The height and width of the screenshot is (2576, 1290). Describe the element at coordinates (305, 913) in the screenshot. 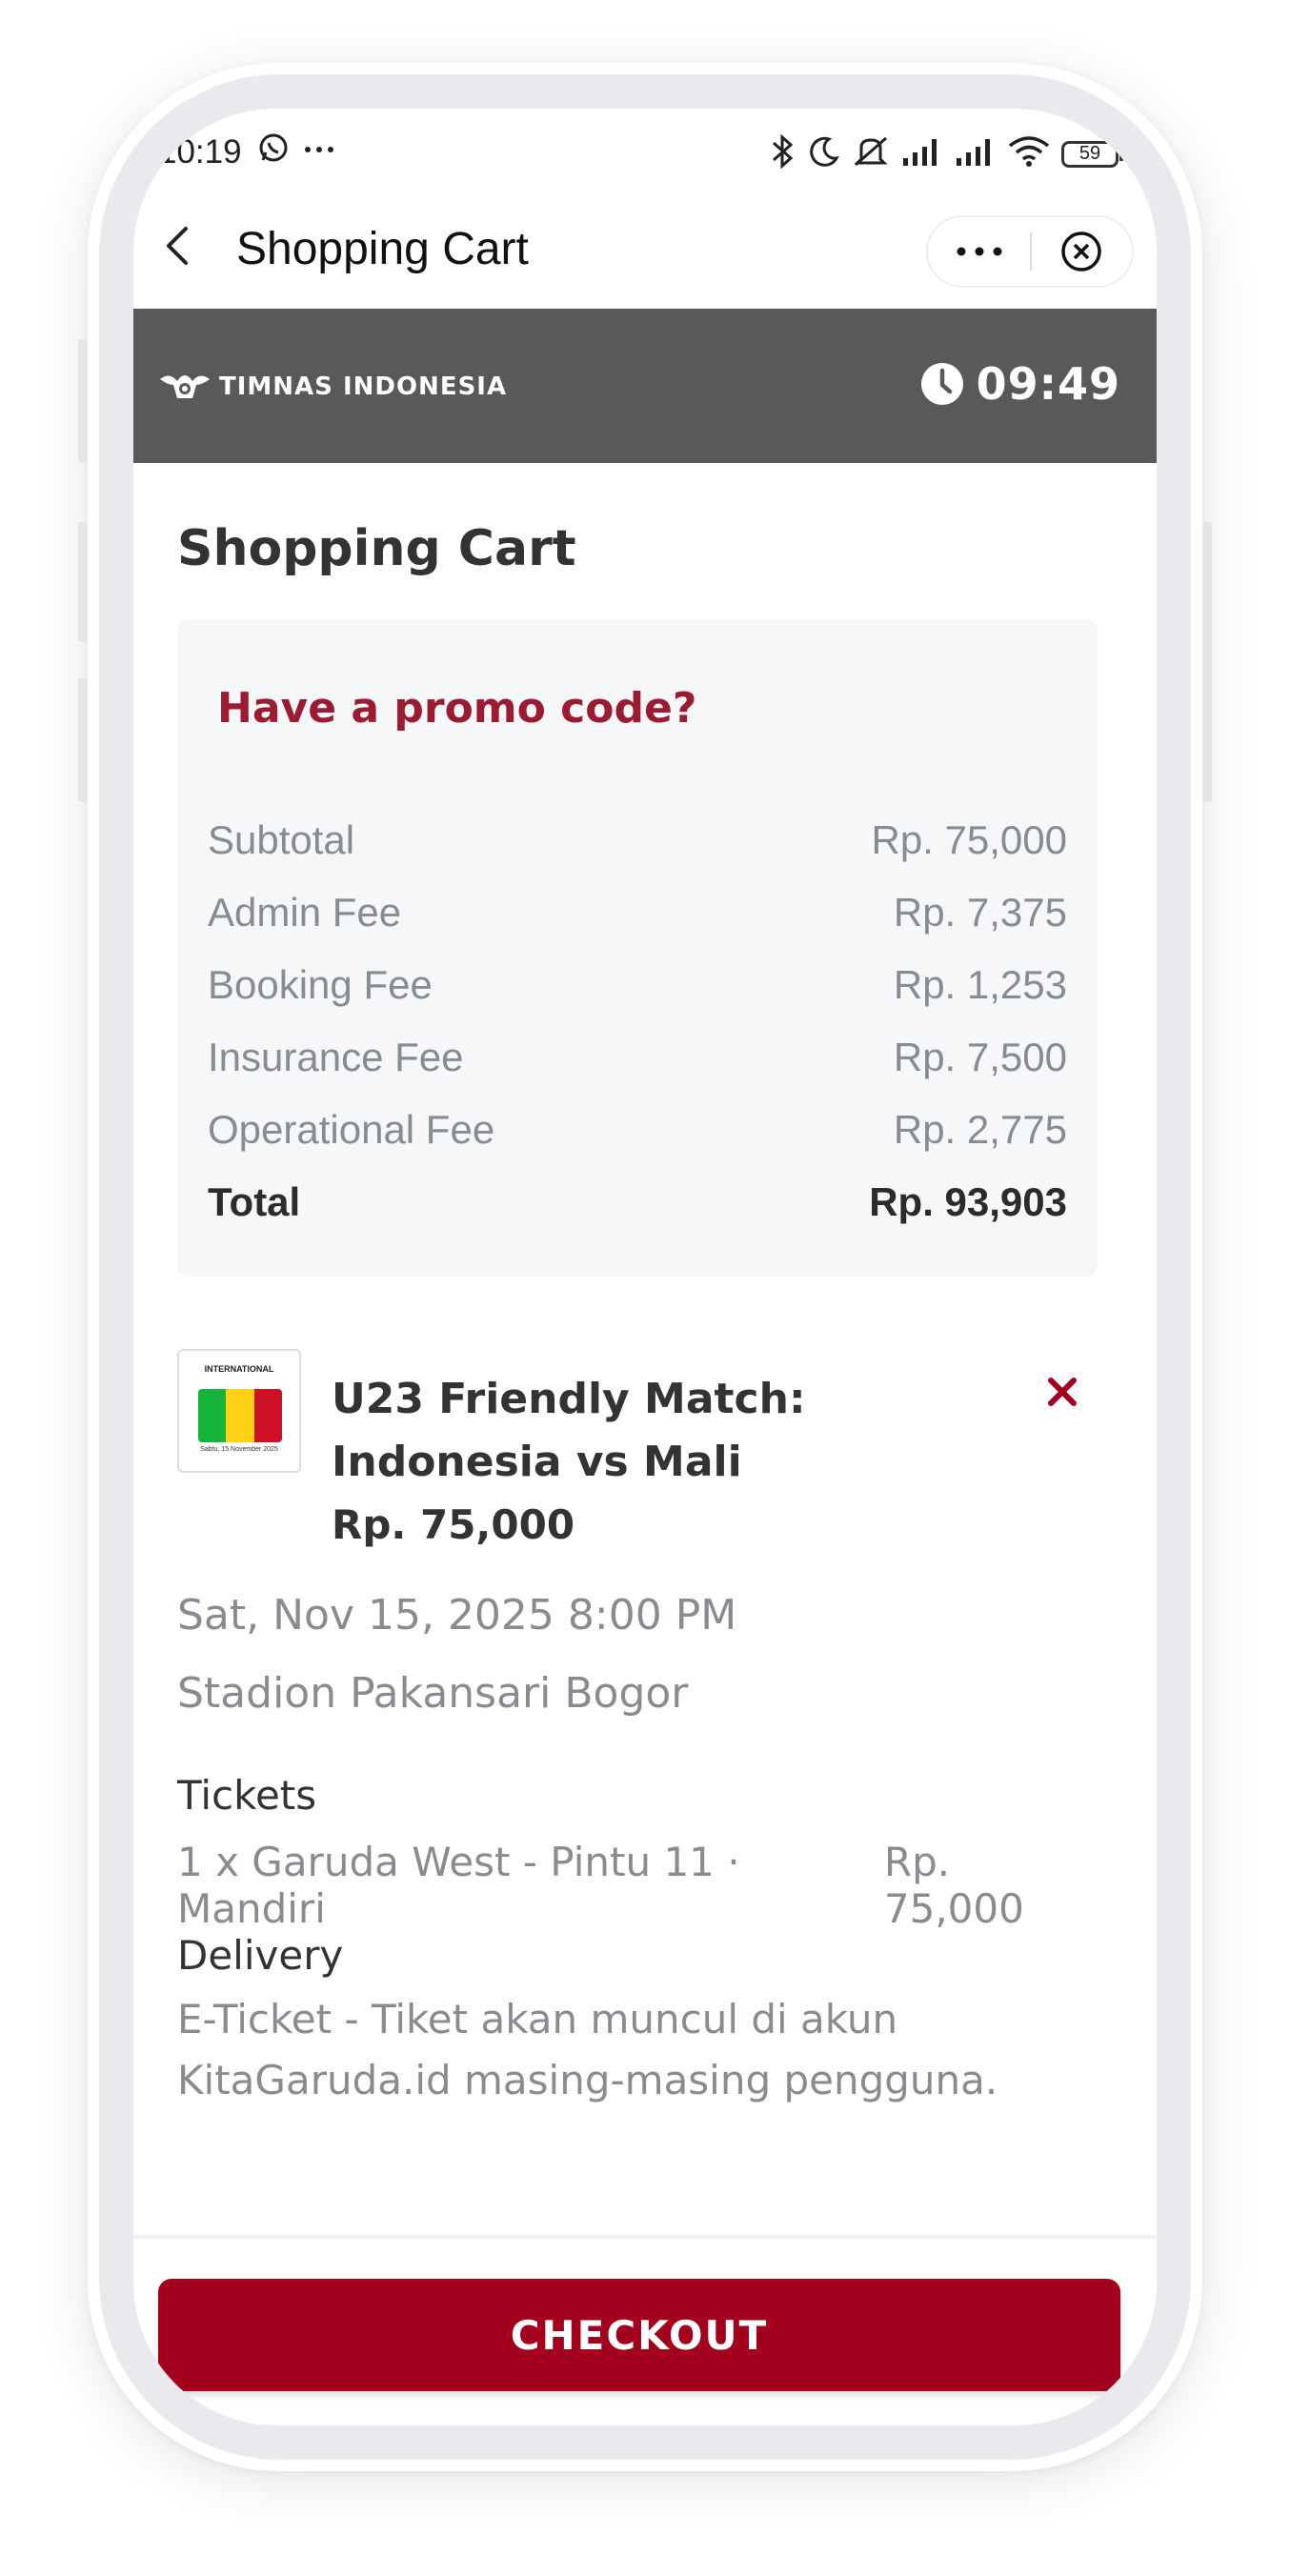

I see `fee-label: Admin Fee` at that location.